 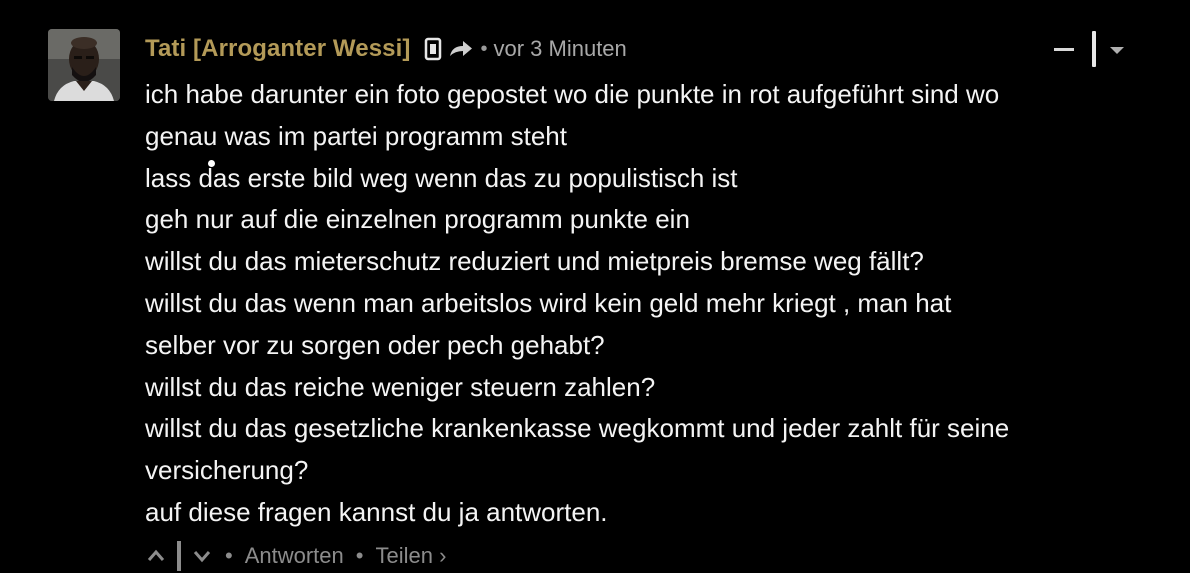 What do you see at coordinates (202, 556) in the screenshot?
I see `downvote-icon` at bounding box center [202, 556].